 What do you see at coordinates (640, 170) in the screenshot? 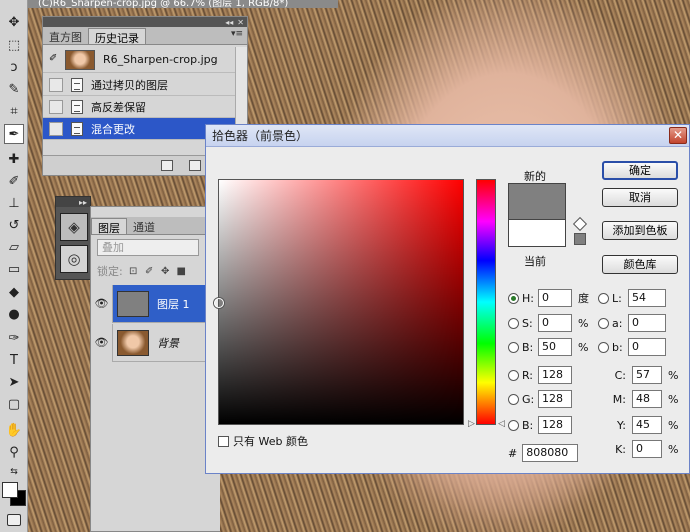
I see `ok-button: 确定` at bounding box center [640, 170].